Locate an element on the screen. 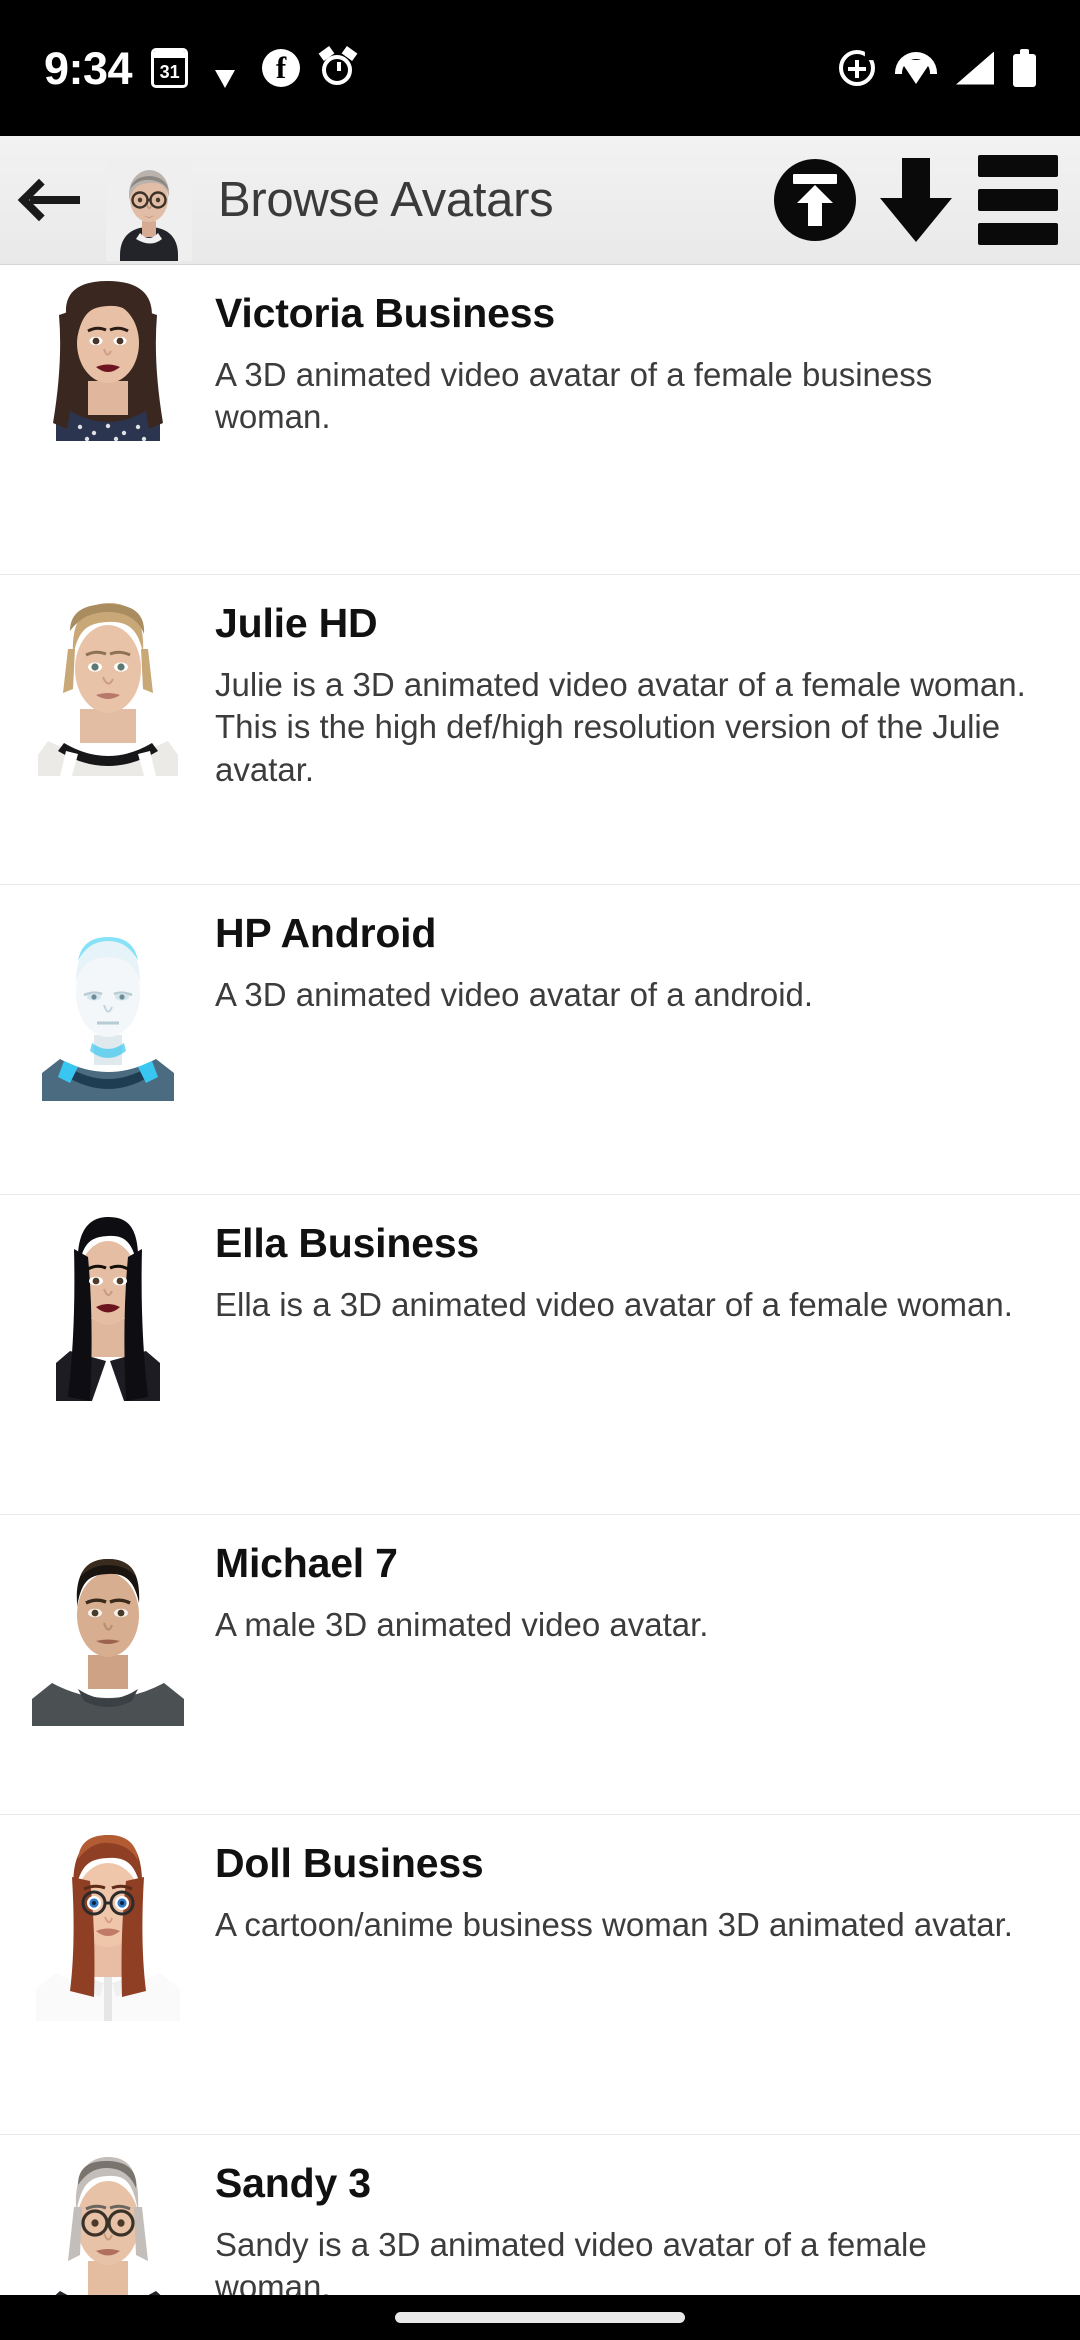 The width and height of the screenshot is (1080, 2340). status-bar: 9:34 31 f is located at coordinates (540, 68).